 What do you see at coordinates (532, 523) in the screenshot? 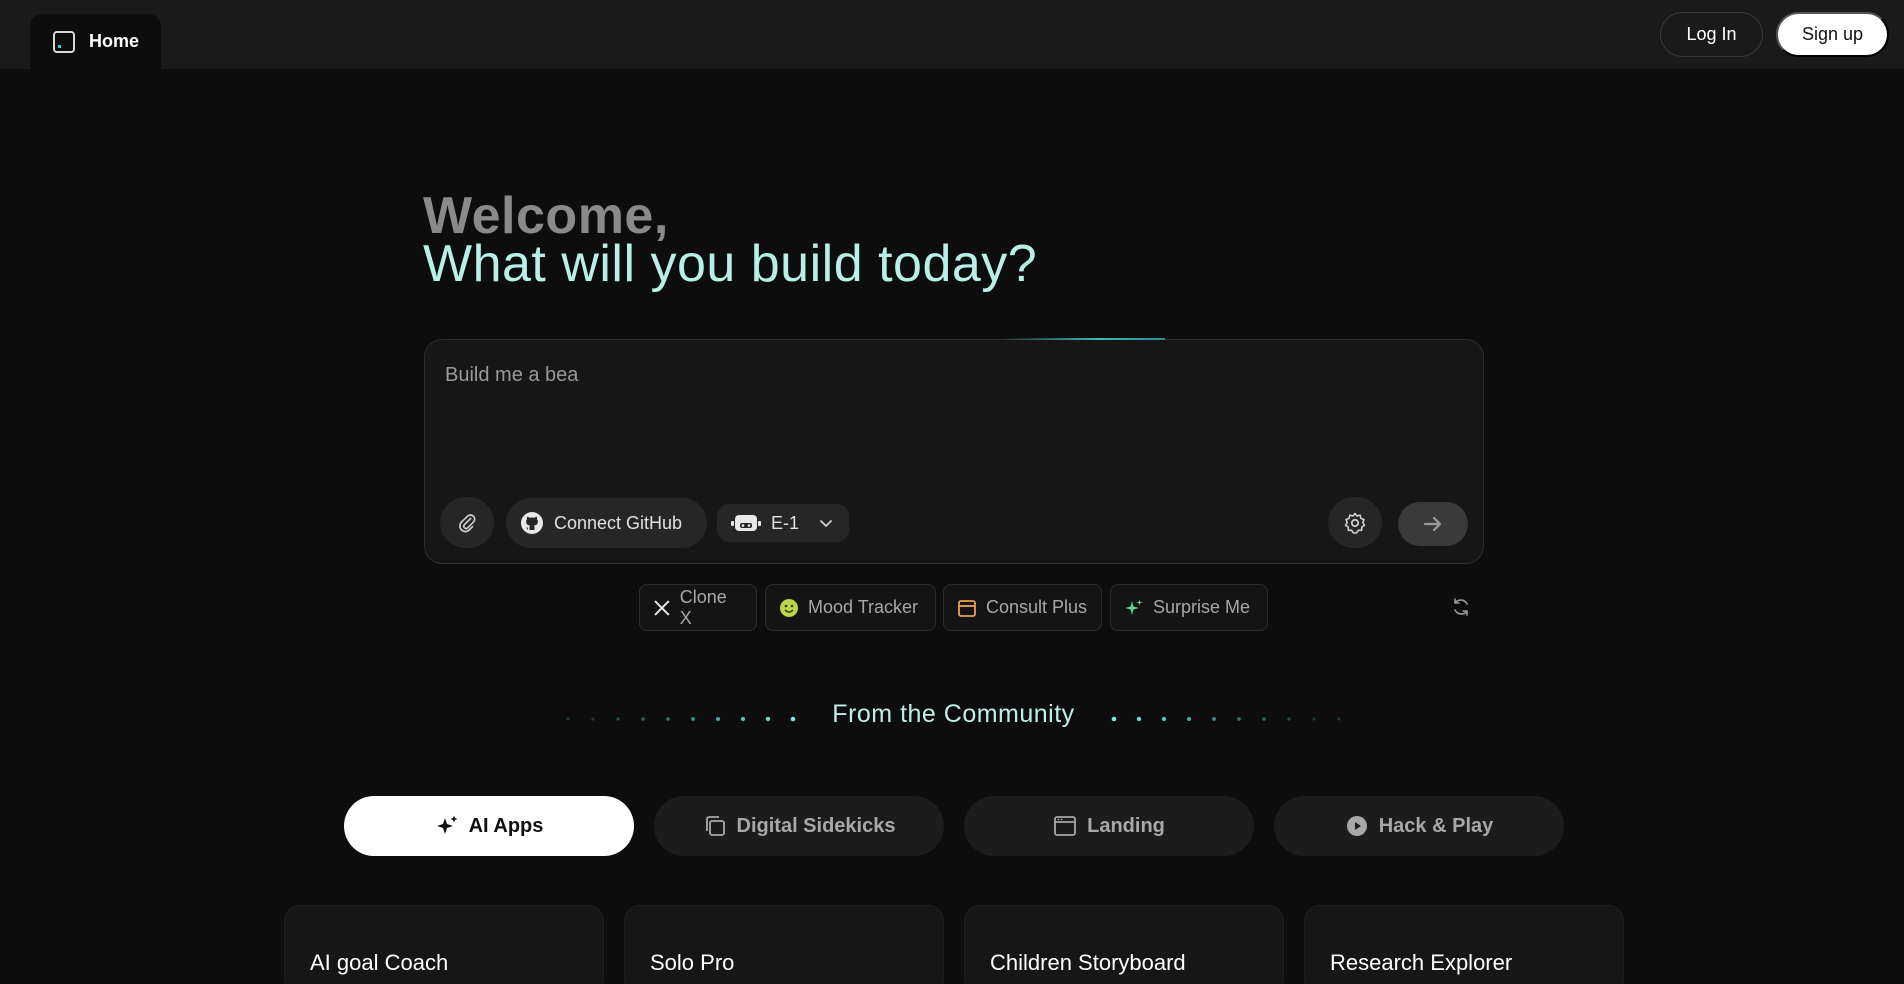
I see `github-icon` at bounding box center [532, 523].